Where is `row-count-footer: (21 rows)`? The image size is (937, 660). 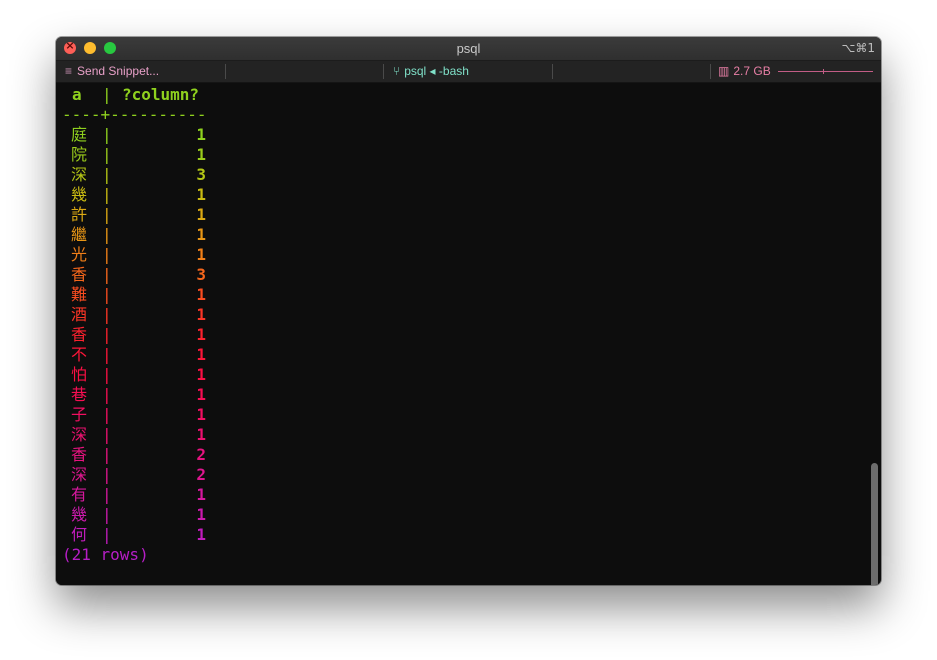
row-count-footer: (21 rows) is located at coordinates (105, 554).